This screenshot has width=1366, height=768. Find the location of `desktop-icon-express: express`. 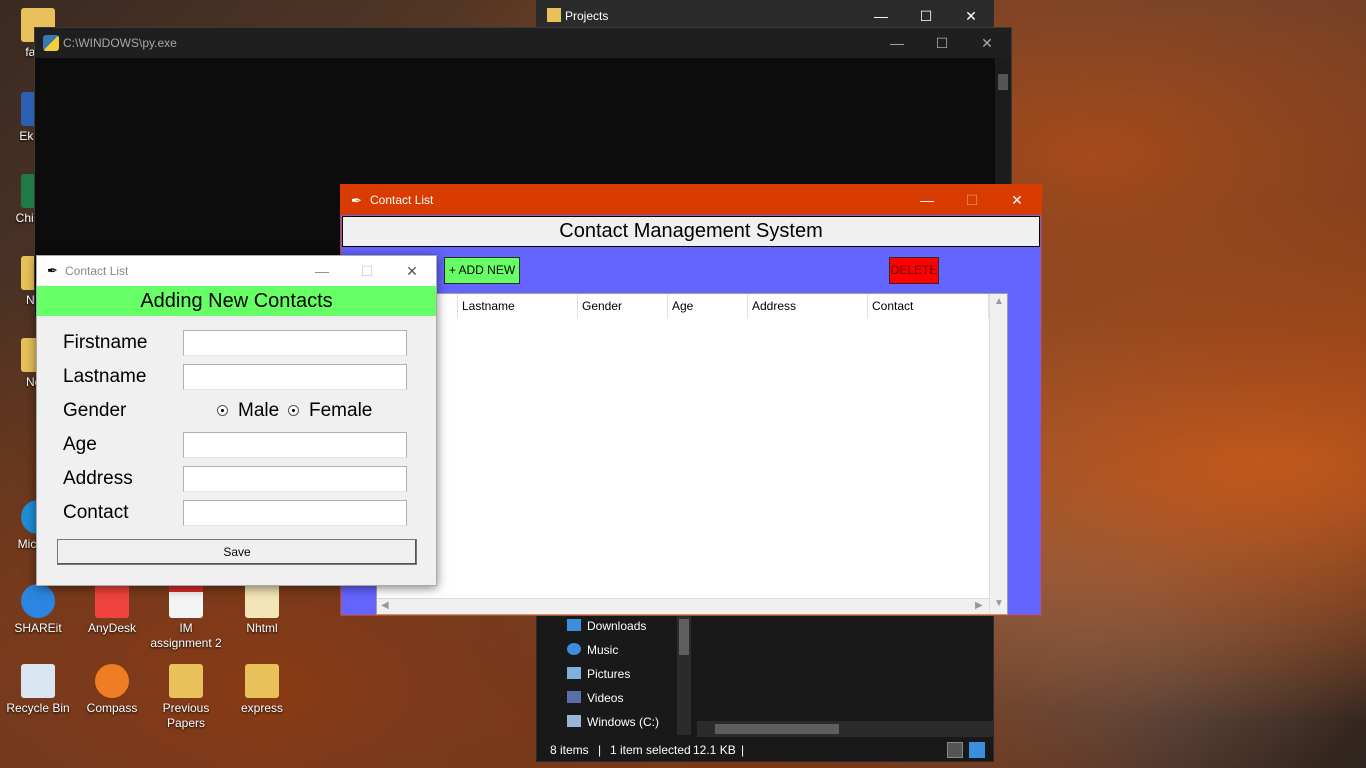

desktop-icon-express: express is located at coordinates (262, 690).